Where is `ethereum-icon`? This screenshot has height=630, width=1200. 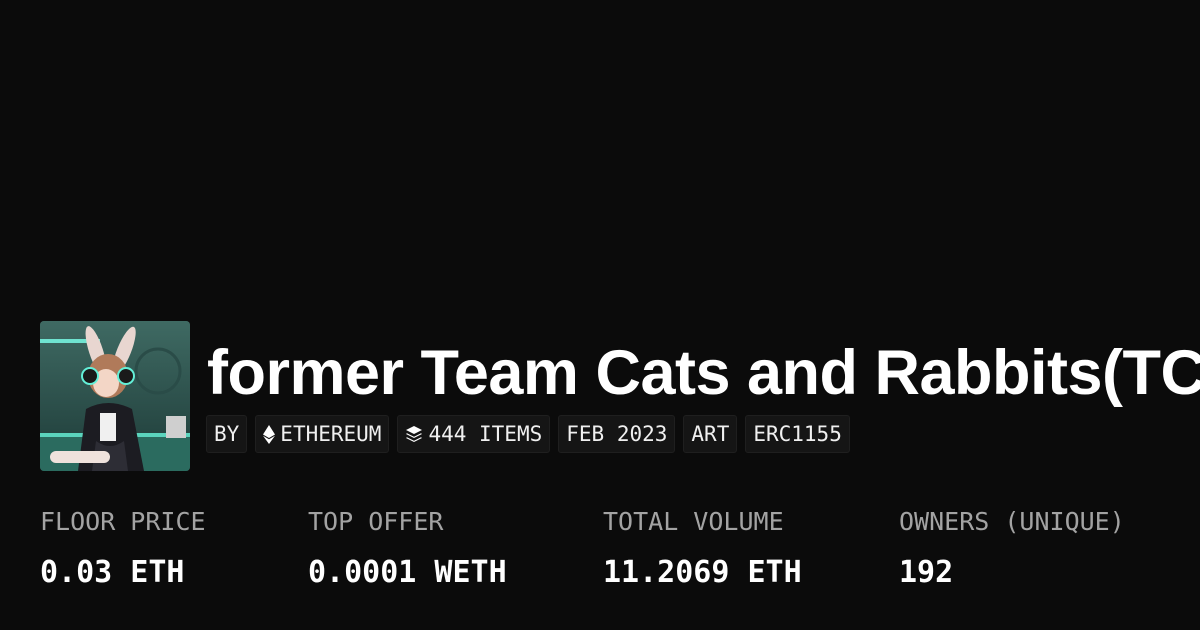 ethereum-icon is located at coordinates (269, 434).